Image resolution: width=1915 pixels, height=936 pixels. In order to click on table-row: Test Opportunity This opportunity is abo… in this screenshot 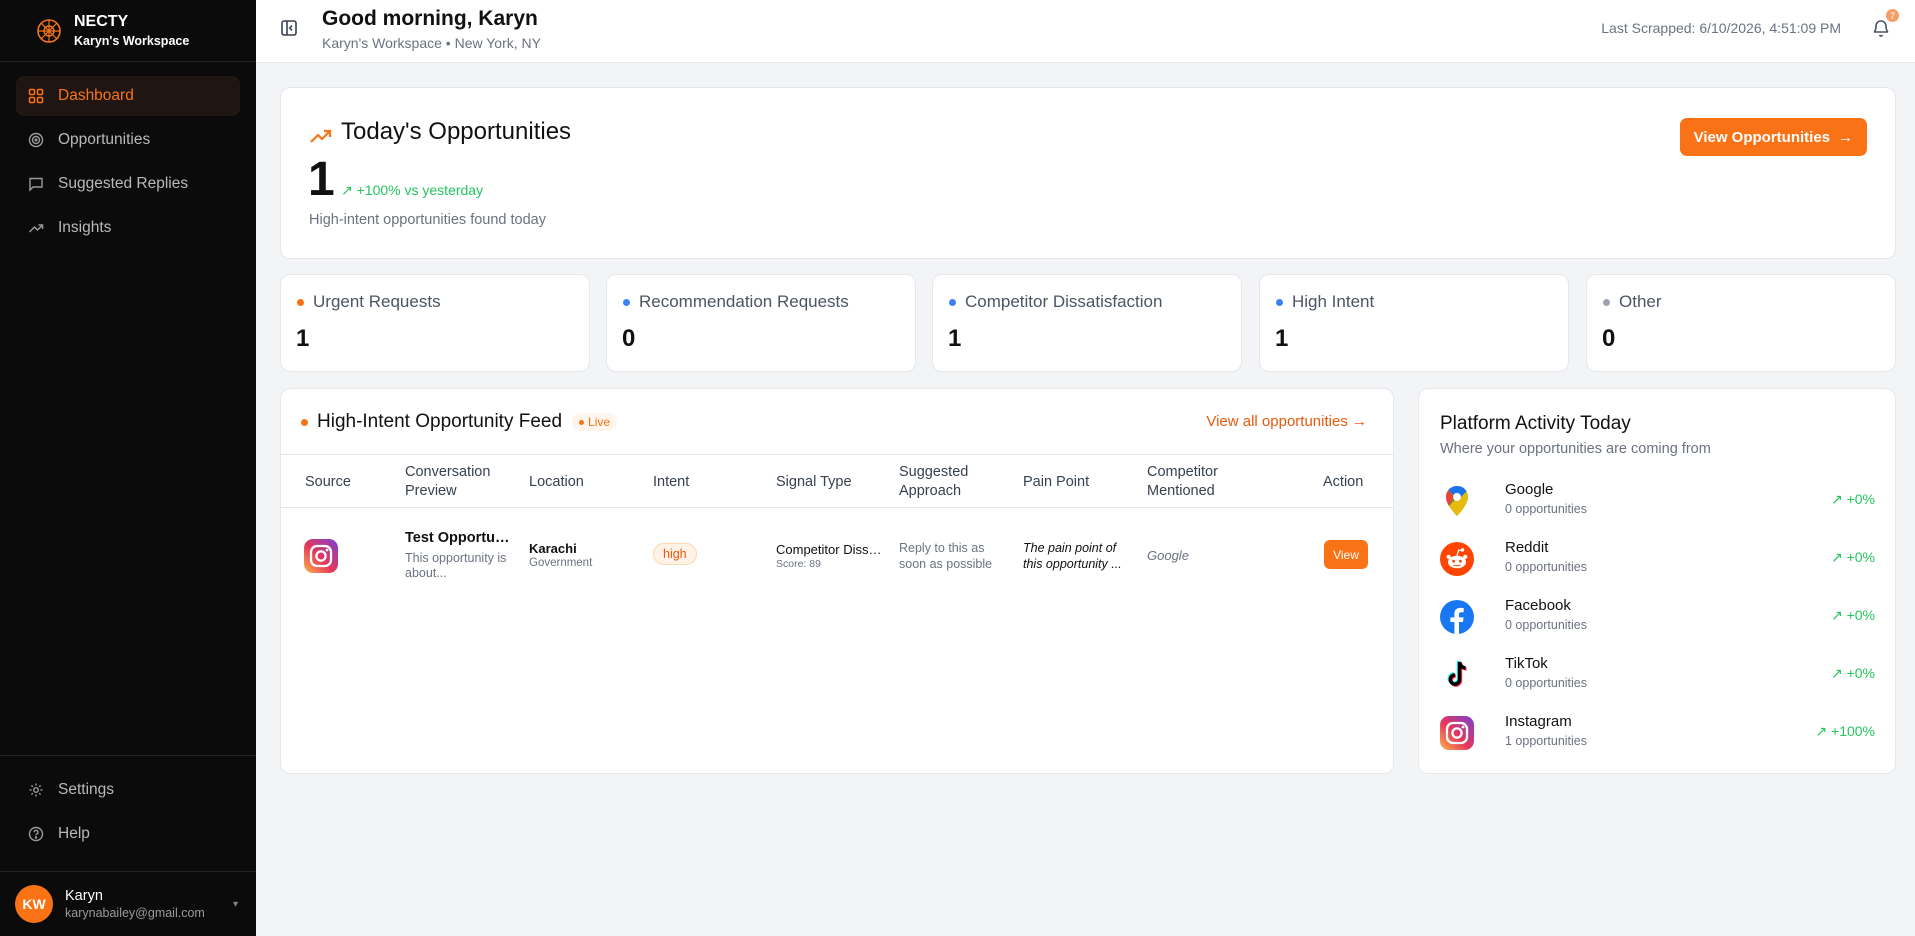, I will do `click(837, 555)`.